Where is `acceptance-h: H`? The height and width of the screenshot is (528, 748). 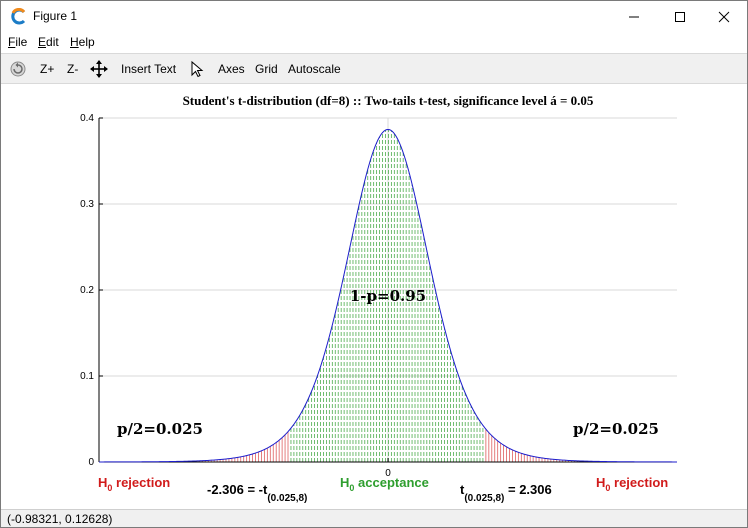
acceptance-h: H is located at coordinates (344, 482).